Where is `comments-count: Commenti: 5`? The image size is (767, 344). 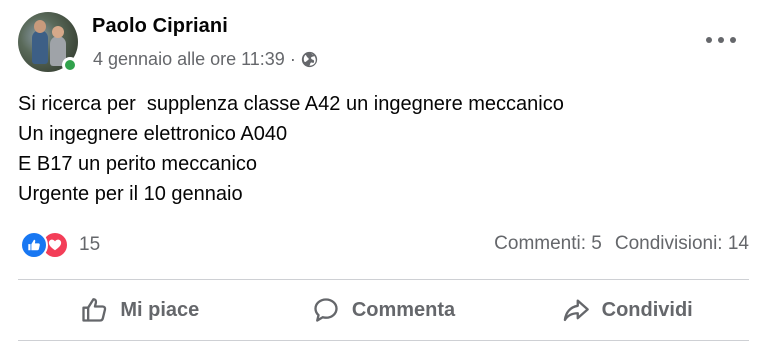
comments-count: Commenti: 5 is located at coordinates (548, 244).